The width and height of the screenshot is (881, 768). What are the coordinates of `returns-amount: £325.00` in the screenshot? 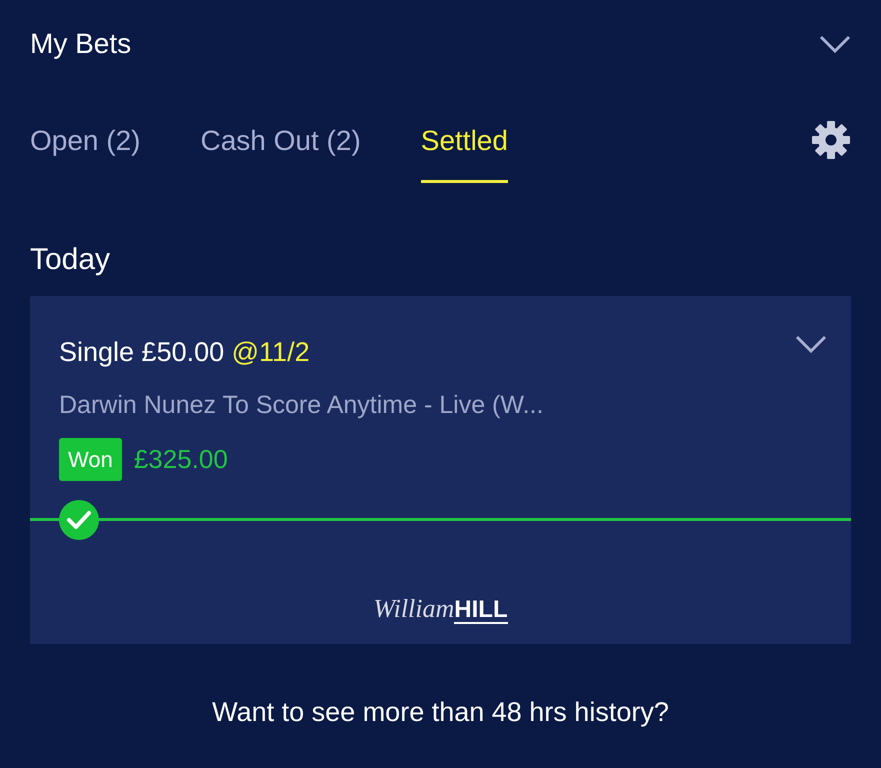 It's located at (181, 459).